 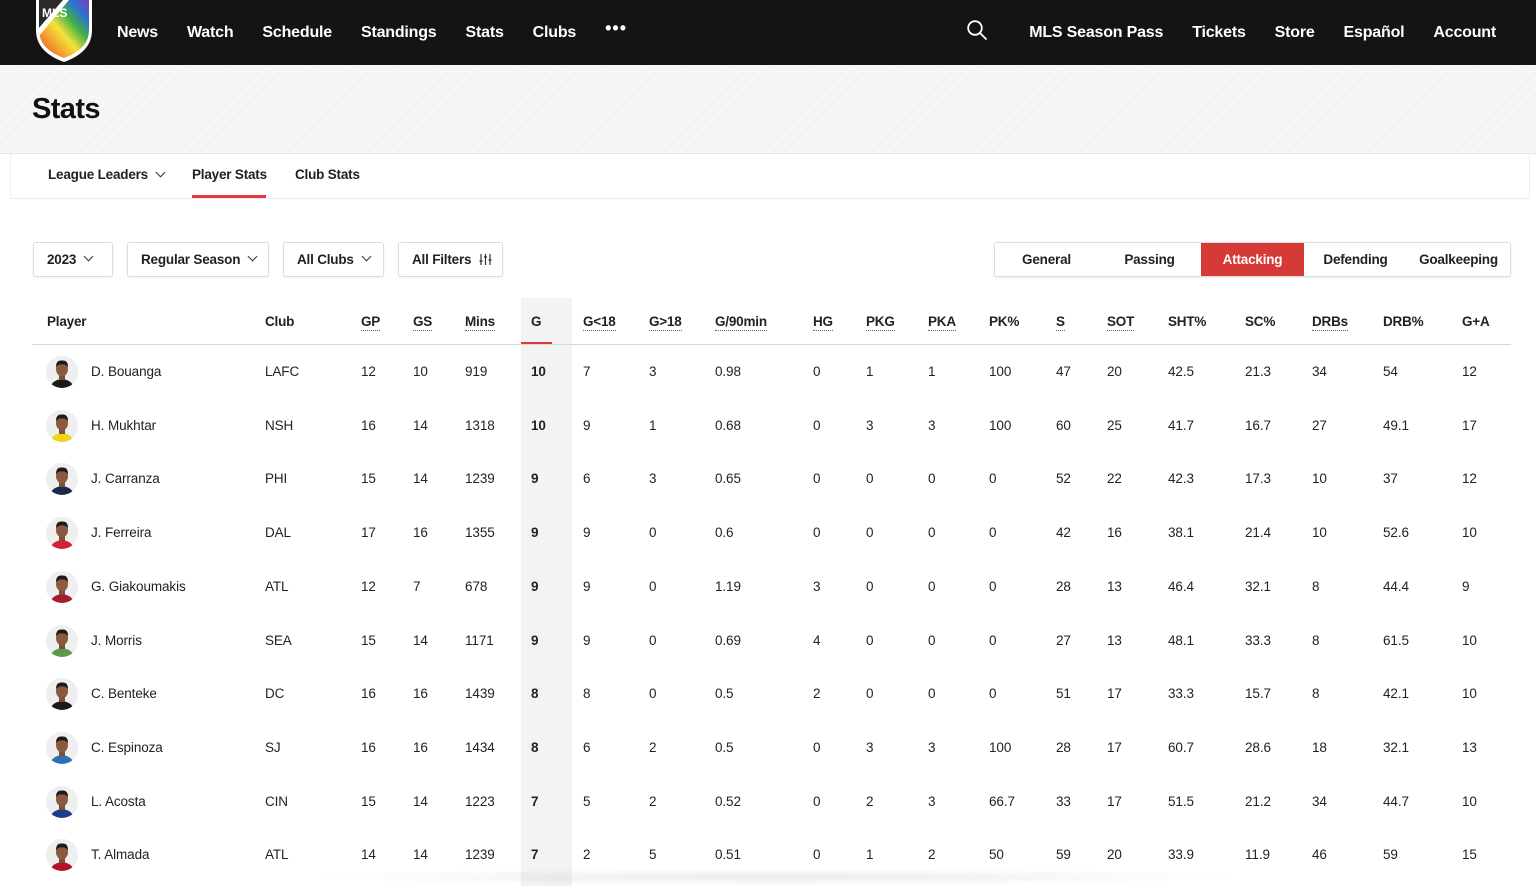 What do you see at coordinates (880, 322) in the screenshot?
I see `col-header-pkg: PKG` at bounding box center [880, 322].